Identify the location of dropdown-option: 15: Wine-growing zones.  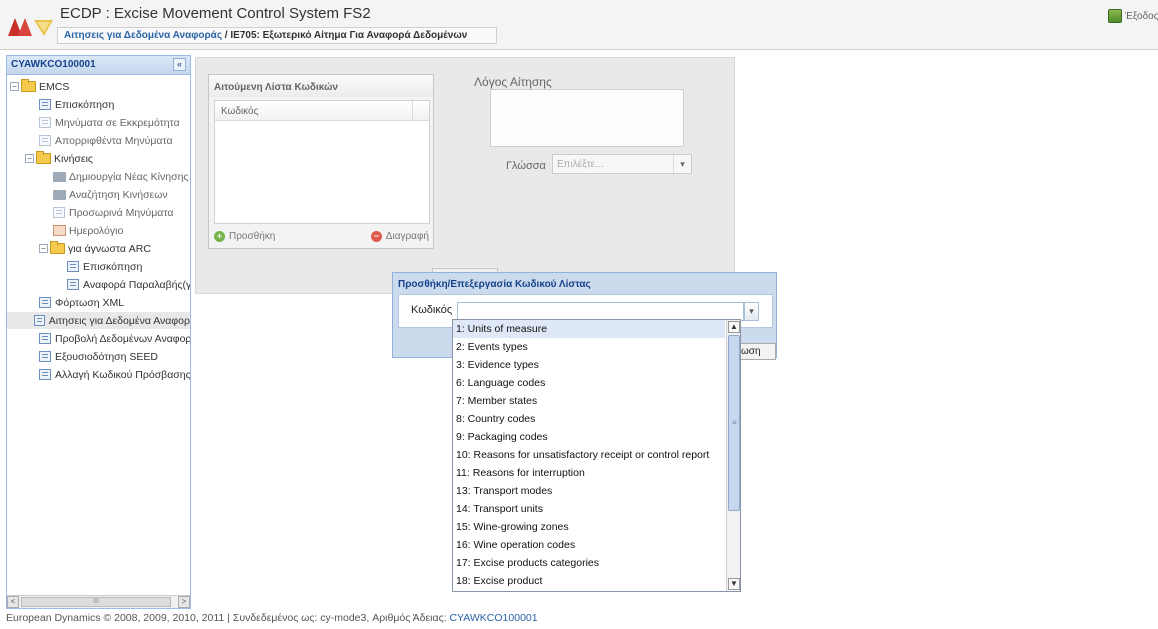
(589, 527).